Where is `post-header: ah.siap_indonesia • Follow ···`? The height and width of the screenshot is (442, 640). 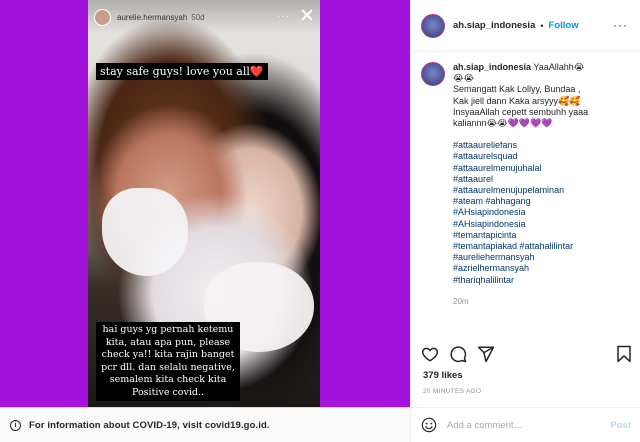
post-header: ah.siap_indonesia • Follow ··· is located at coordinates (525, 26).